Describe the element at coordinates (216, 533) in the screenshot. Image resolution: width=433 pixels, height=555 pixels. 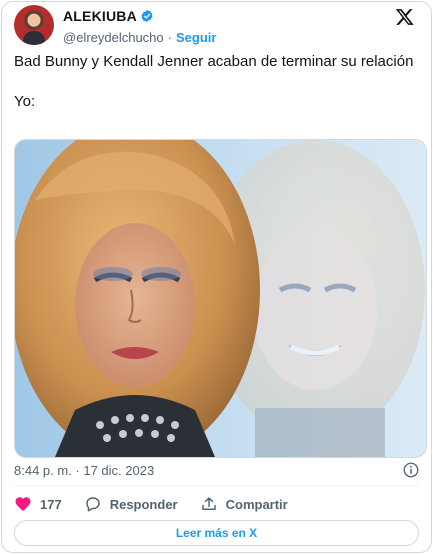
I see `read-more-button: Leer más en X` at that location.